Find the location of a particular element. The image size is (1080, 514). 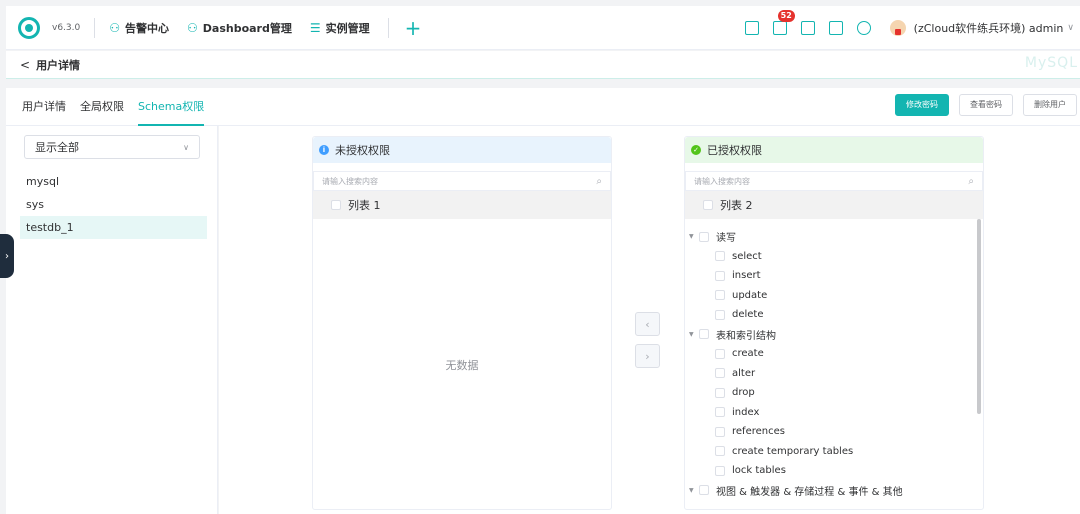

authorized-search-input is located at coordinates (831, 181).